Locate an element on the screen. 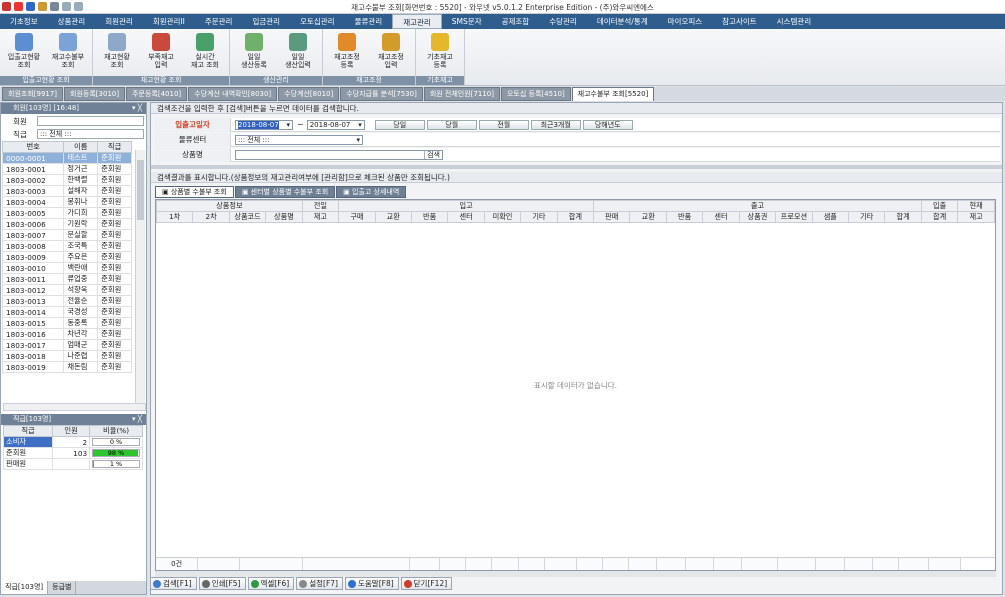  table-row: 0000-0001 테스트 준회원 is located at coordinates (66, 158).